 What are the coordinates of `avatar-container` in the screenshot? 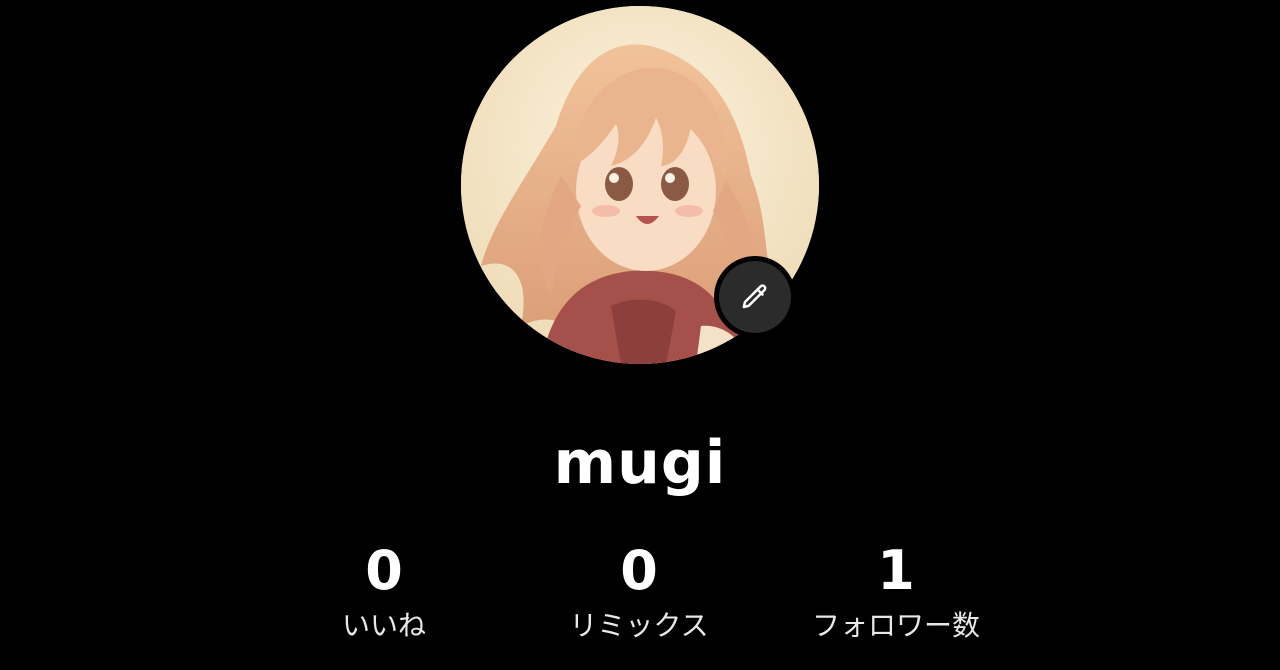 It's located at (640, 185).